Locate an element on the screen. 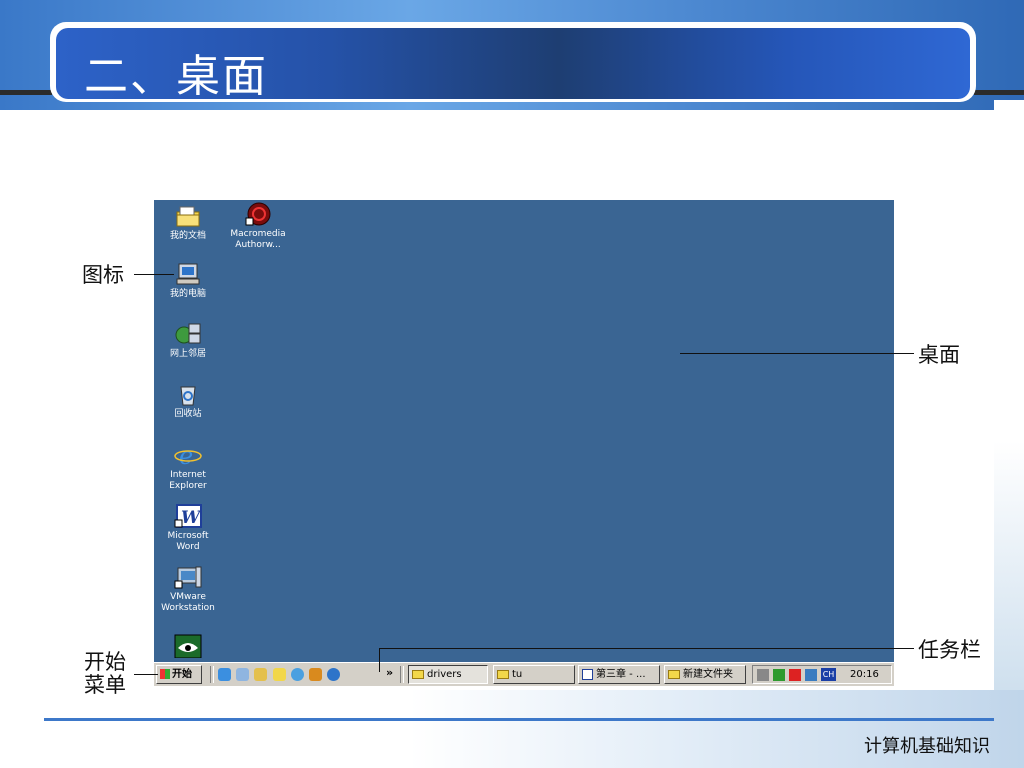 This screenshot has width=1024, height=768. icon-label: VMware is located at coordinates (188, 597).